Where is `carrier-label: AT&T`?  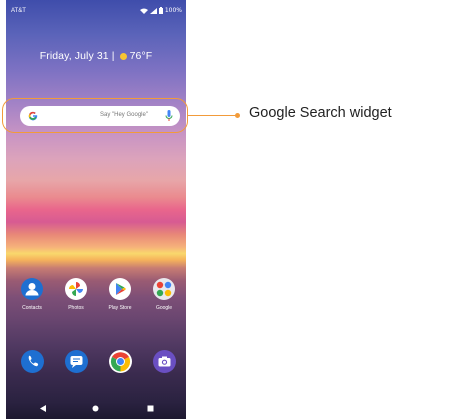 carrier-label: AT&T is located at coordinates (18, 11).